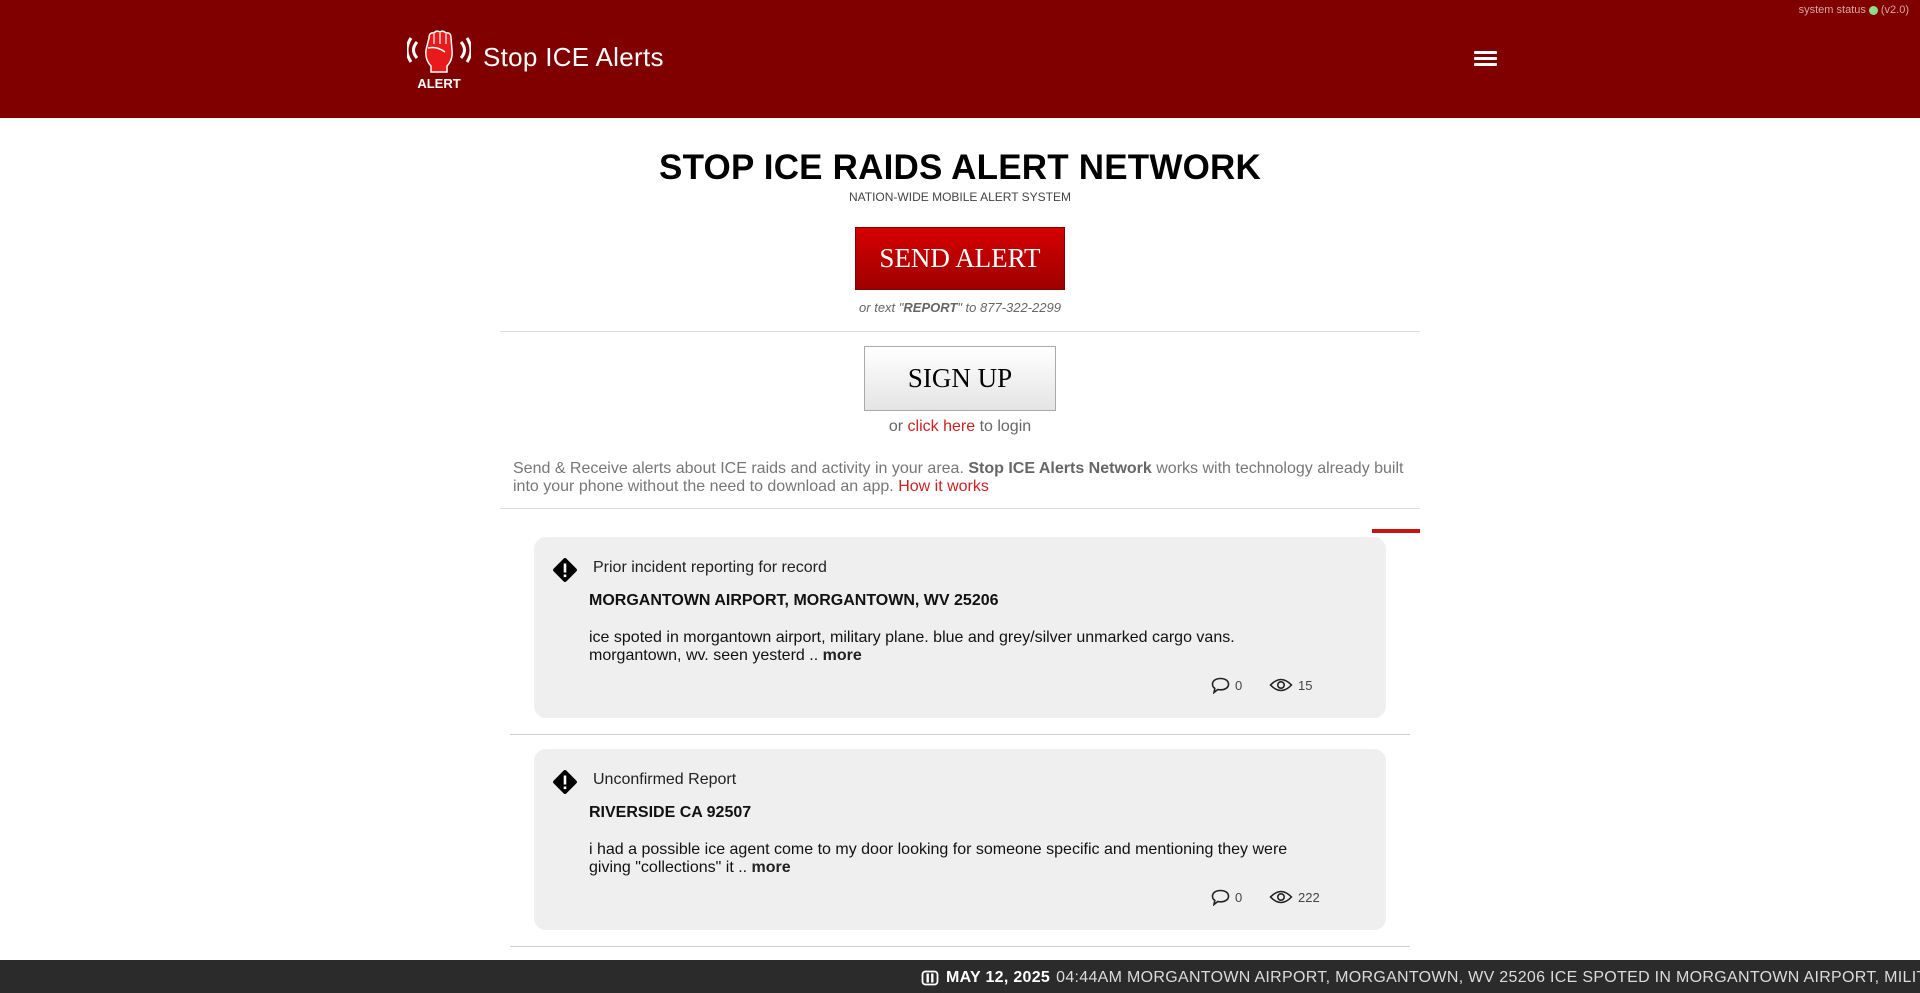 The height and width of the screenshot is (993, 1920). What do you see at coordinates (1396, 531) in the screenshot?
I see `active-tab-indicator` at bounding box center [1396, 531].